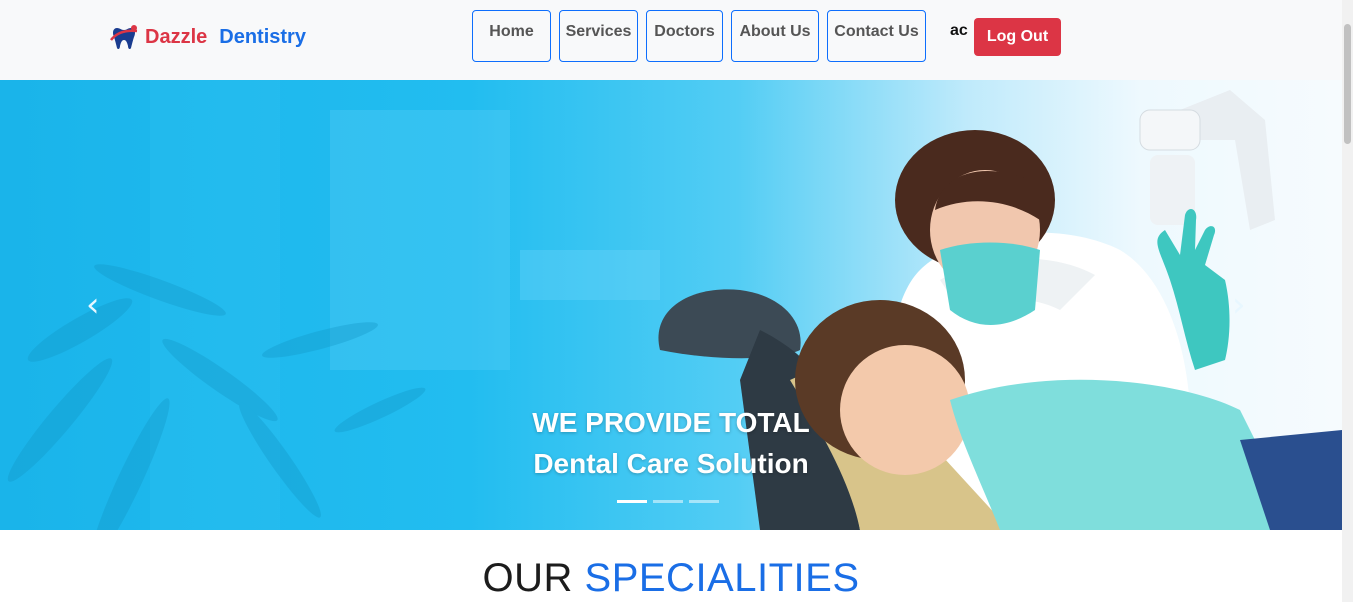 This screenshot has height=602, width=1353. What do you see at coordinates (876, 36) in the screenshot?
I see `nav-contact-button: Contact Us` at bounding box center [876, 36].